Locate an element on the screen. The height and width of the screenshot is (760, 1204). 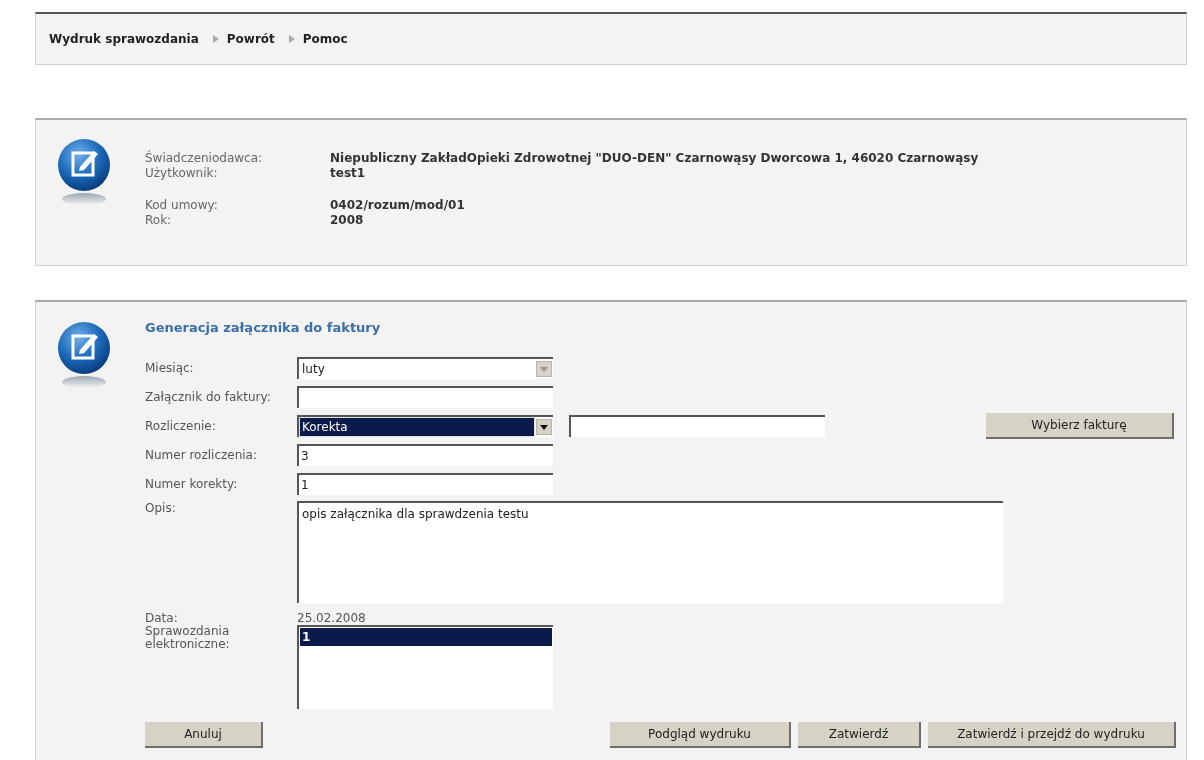
action-button: Zatwierdź is located at coordinates (859, 735).